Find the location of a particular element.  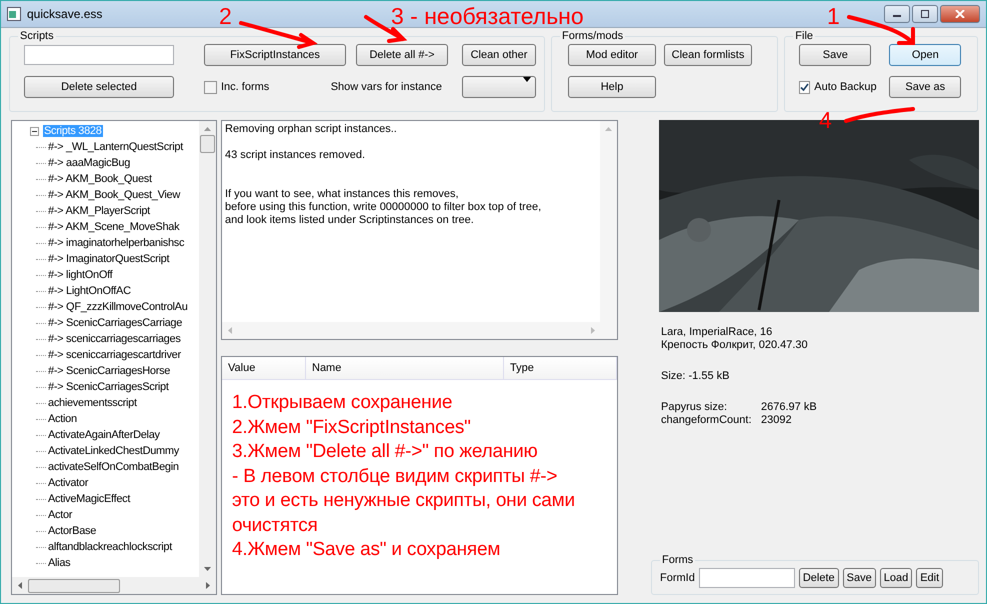

horizontal-scrollbar is located at coordinates (114, 585).